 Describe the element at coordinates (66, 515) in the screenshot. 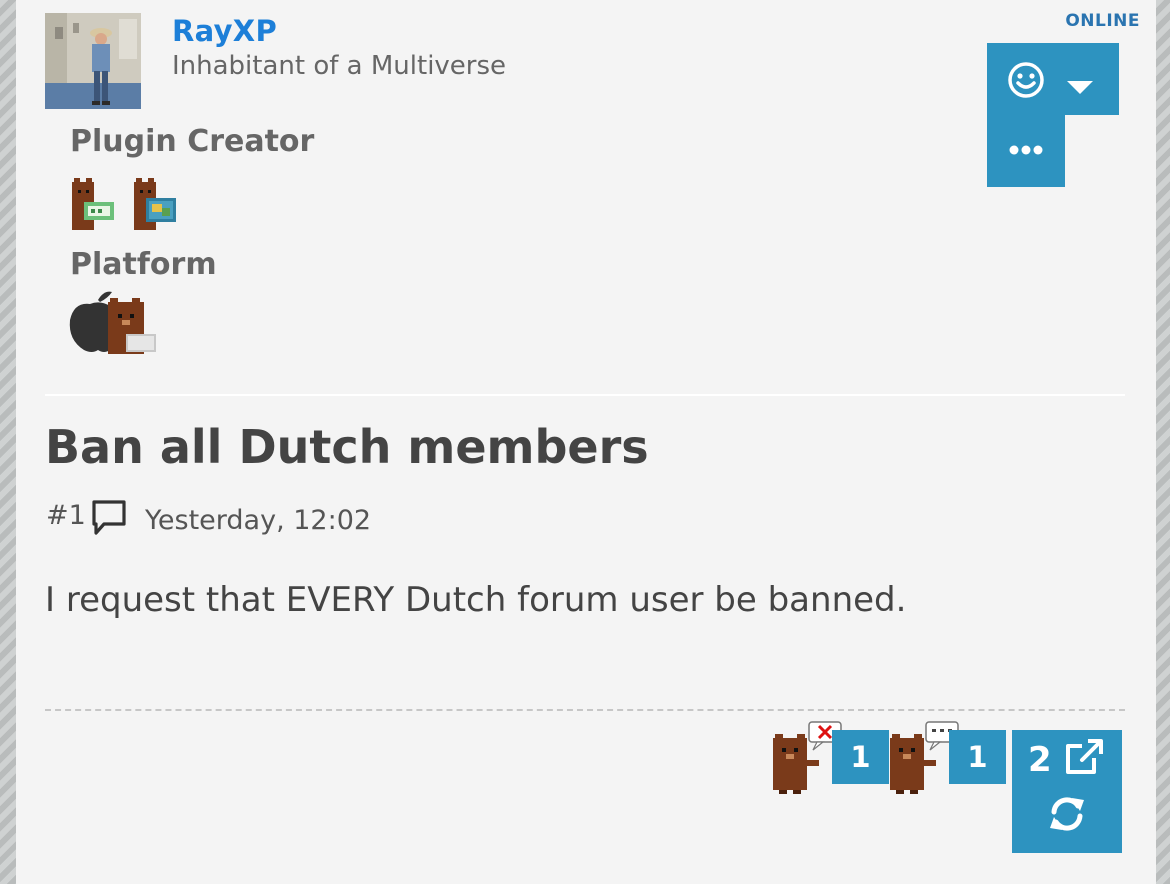

I see `post-number-link: #1` at that location.